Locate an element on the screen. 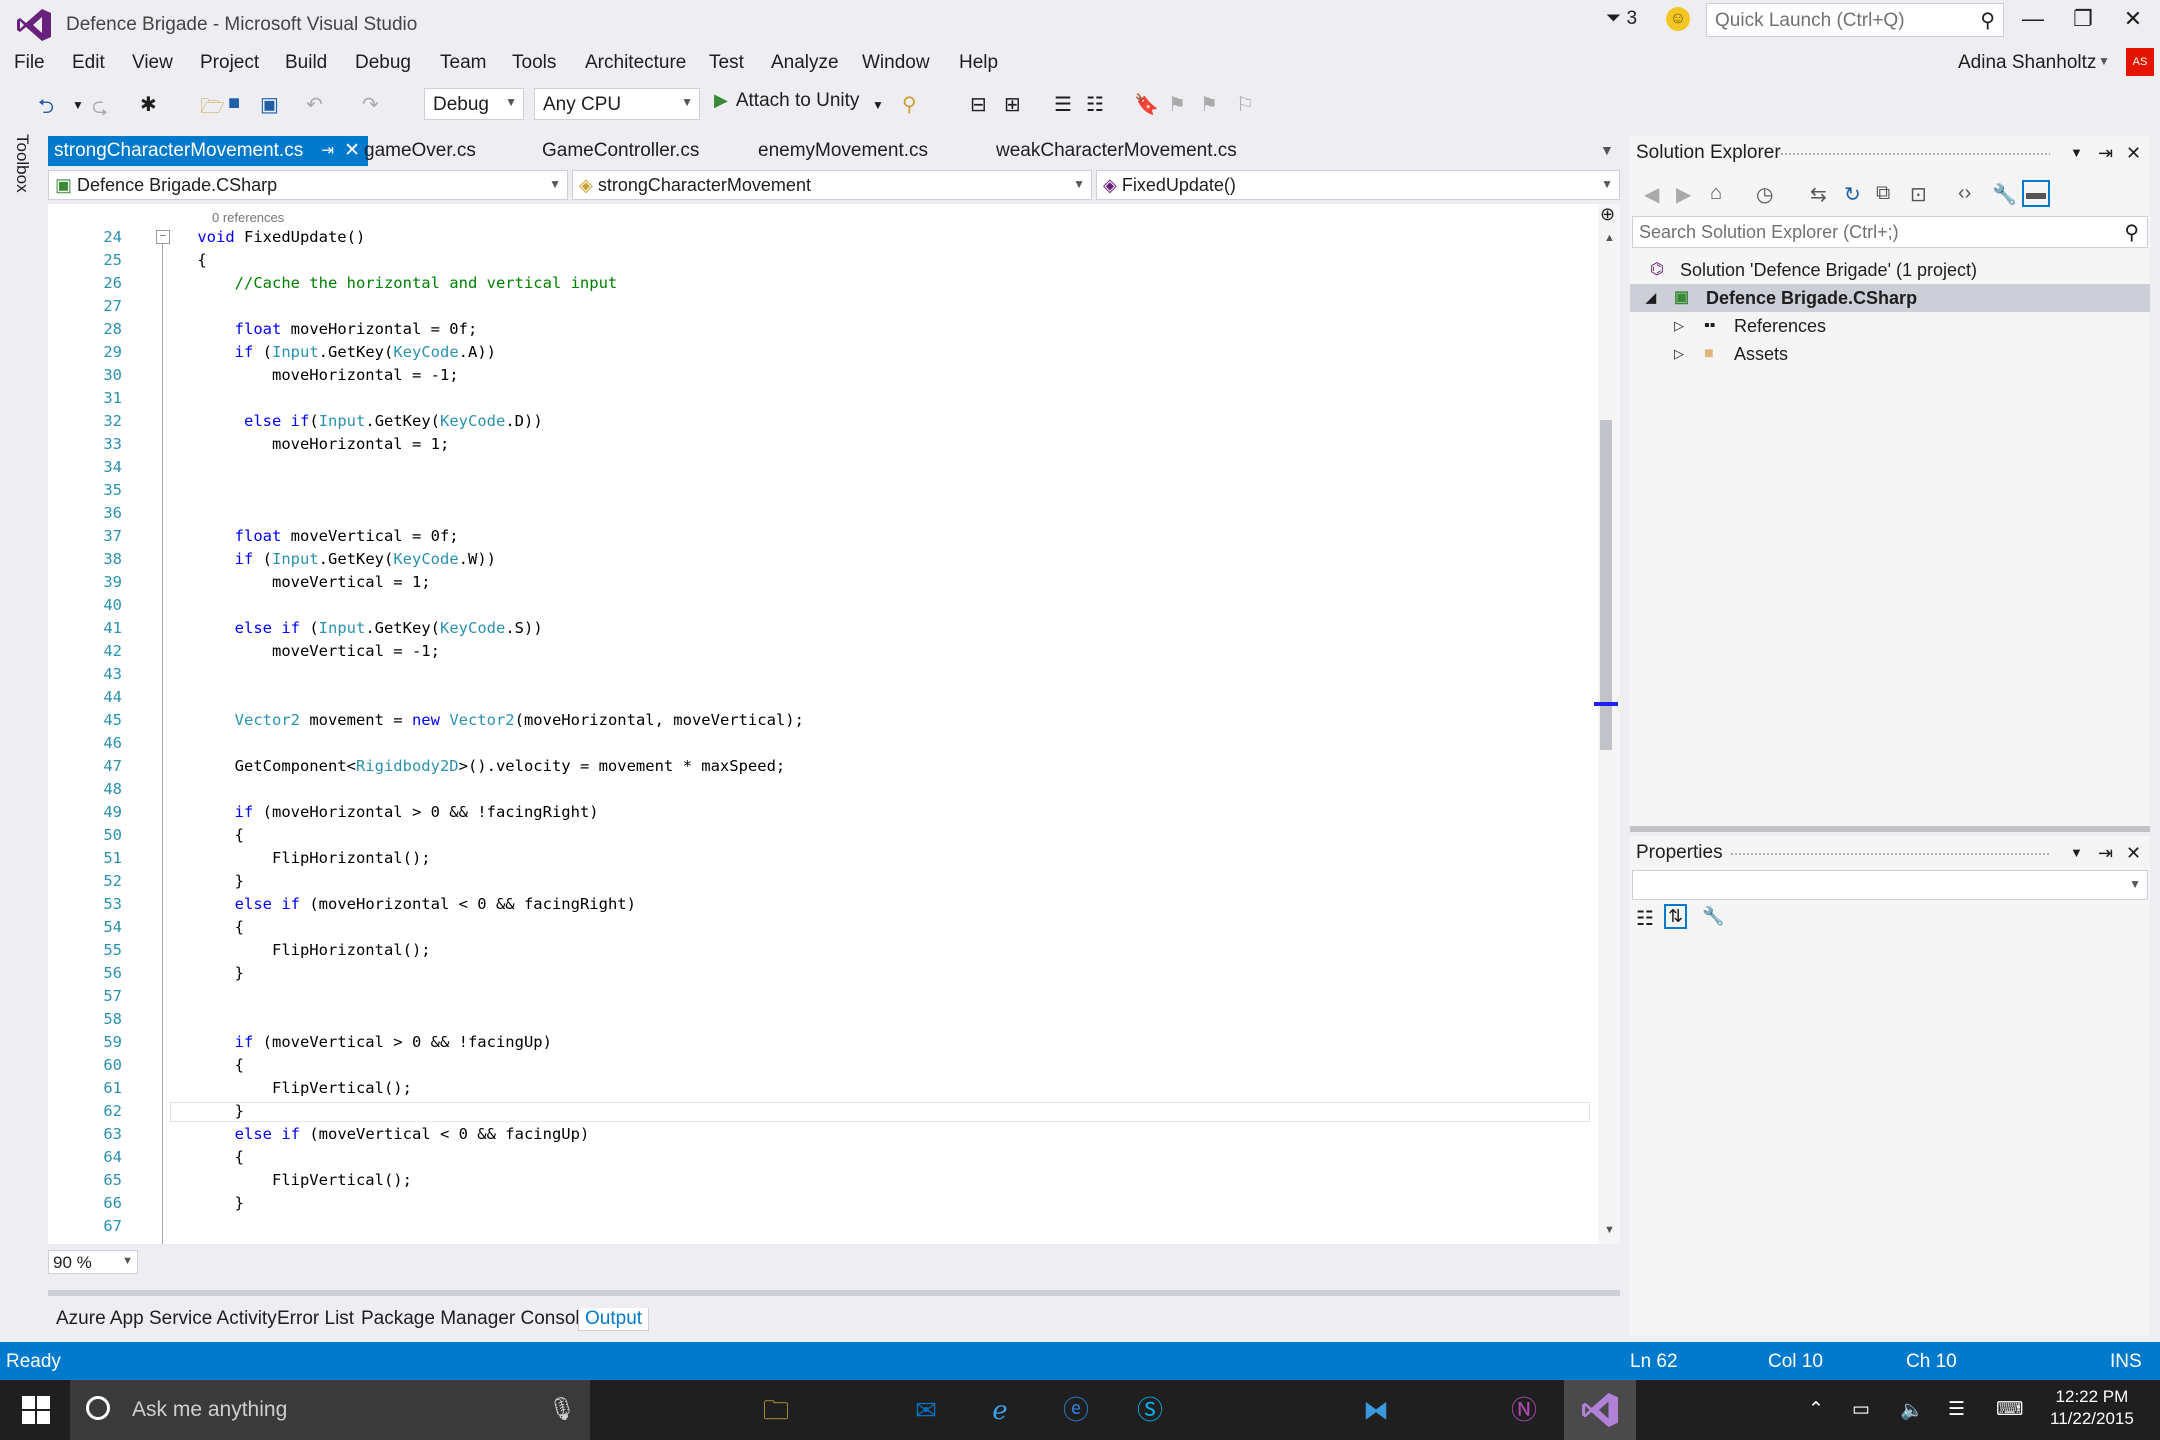 This screenshot has width=2160, height=1440. properties-wrench-icon: 🔧 is located at coordinates (2004, 194).